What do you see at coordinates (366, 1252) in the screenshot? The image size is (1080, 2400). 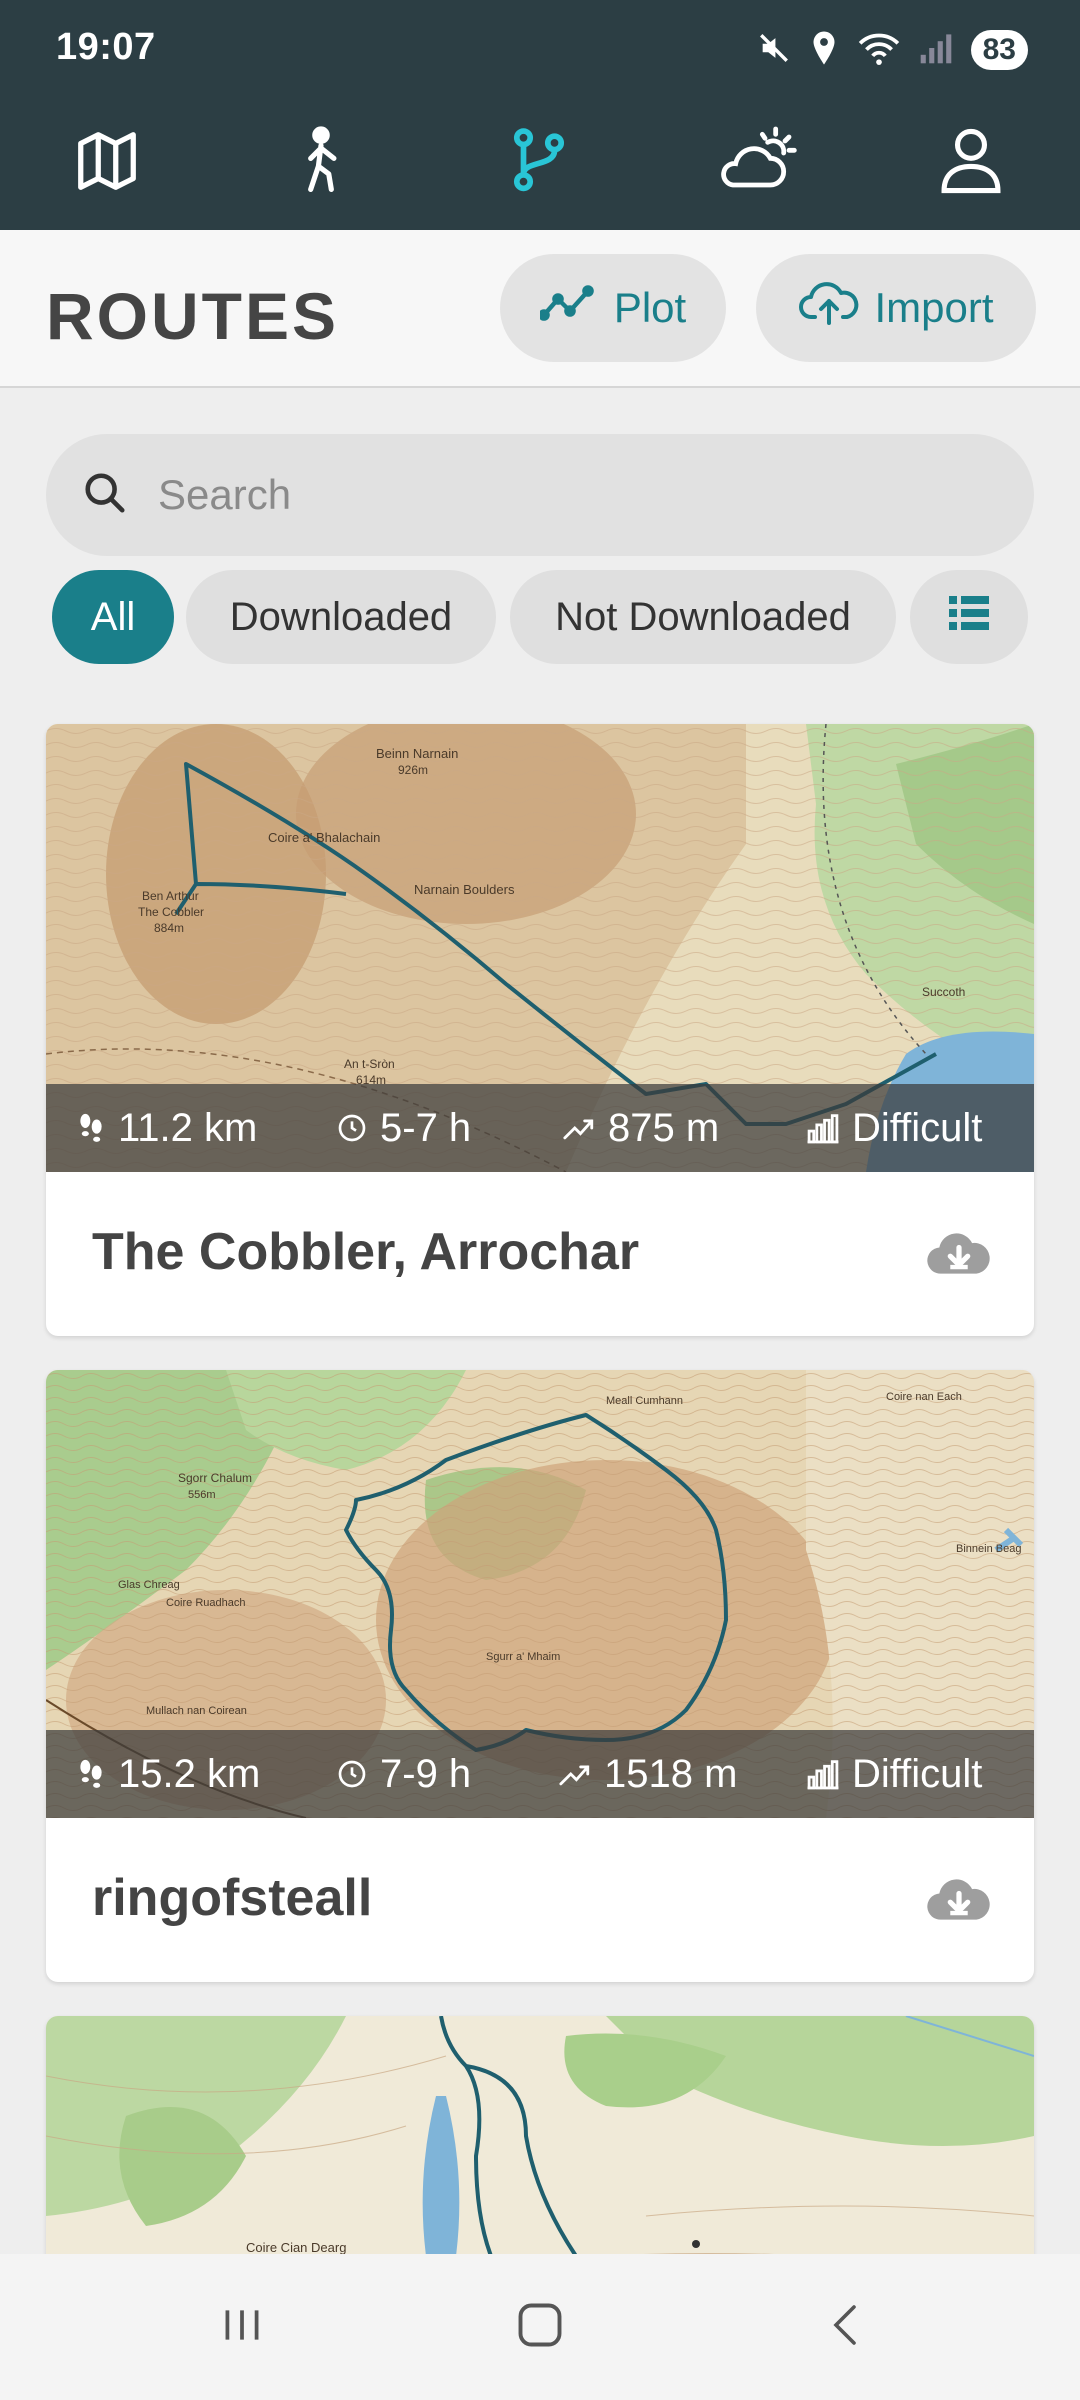 I see `route-name: The Cobbler, Arrochar` at bounding box center [366, 1252].